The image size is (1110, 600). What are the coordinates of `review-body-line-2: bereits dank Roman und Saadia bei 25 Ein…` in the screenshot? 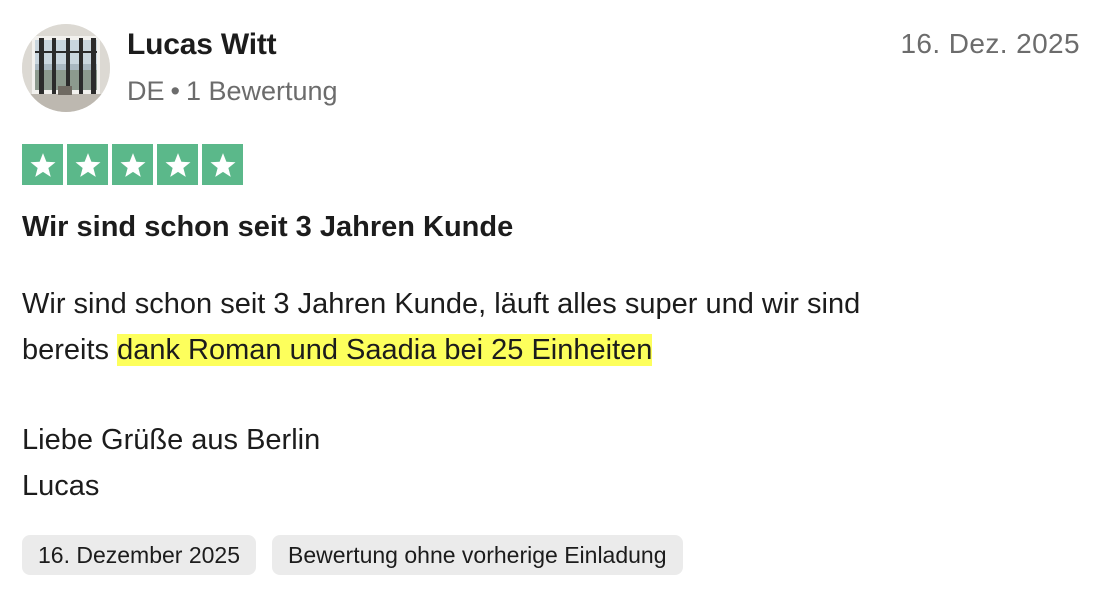 It's located at (552, 350).